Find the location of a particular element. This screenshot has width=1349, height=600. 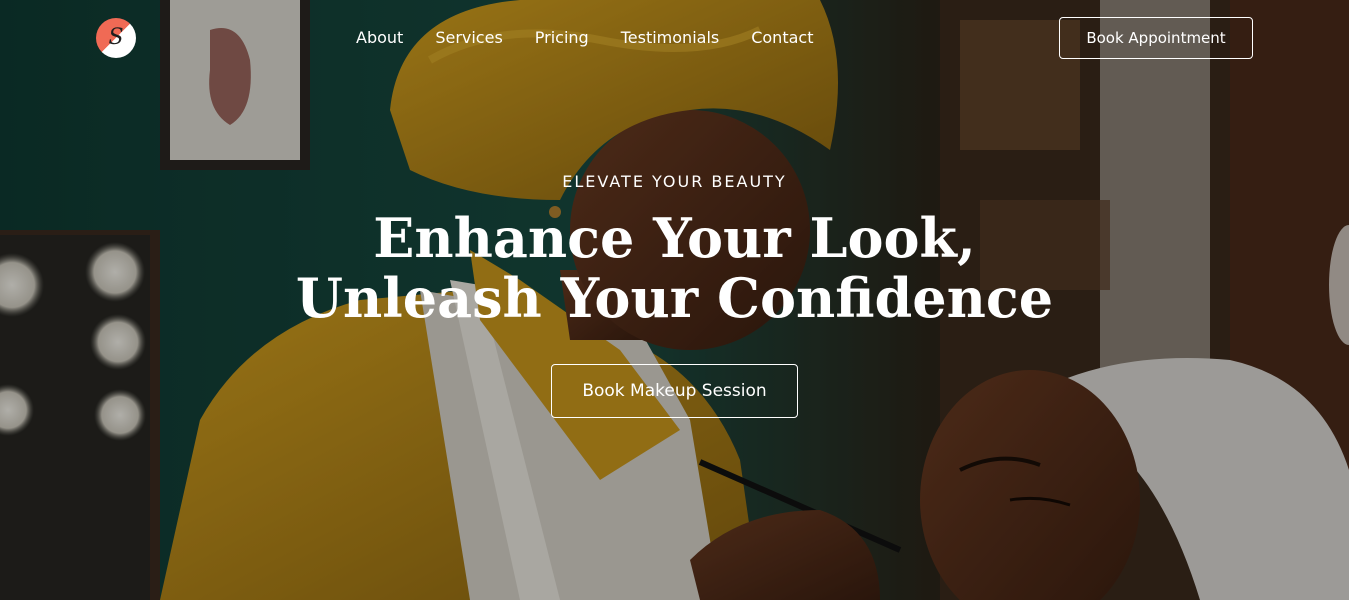

nav-link-pricing: Pricing is located at coordinates (562, 38).